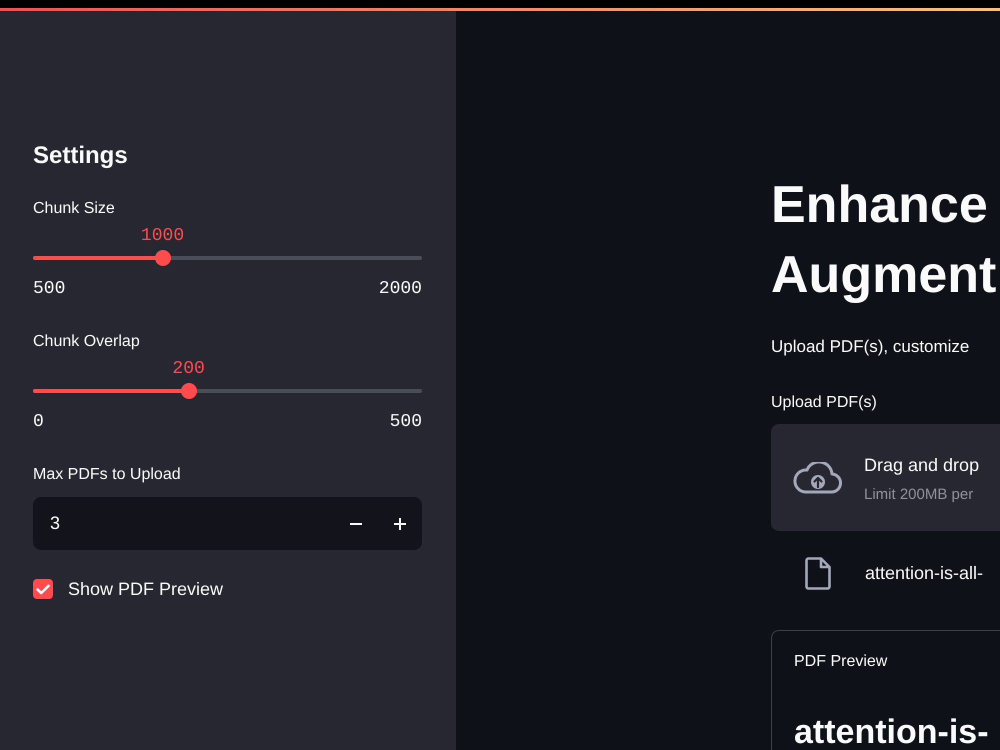 This screenshot has height=750, width=1000. Describe the element at coordinates (81, 155) in the screenshot. I see `sidebar-title: Settings` at that location.